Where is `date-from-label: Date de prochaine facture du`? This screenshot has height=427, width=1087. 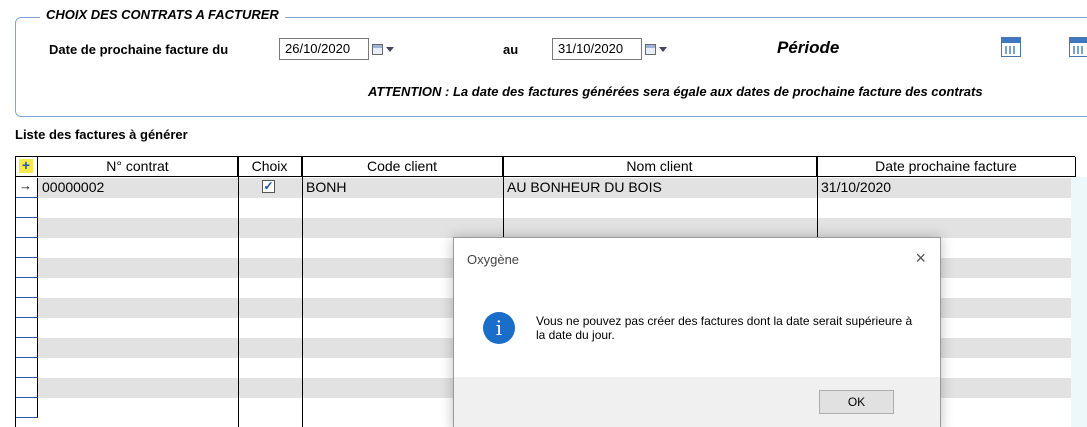 date-from-label: Date de prochaine facture du is located at coordinates (139, 49).